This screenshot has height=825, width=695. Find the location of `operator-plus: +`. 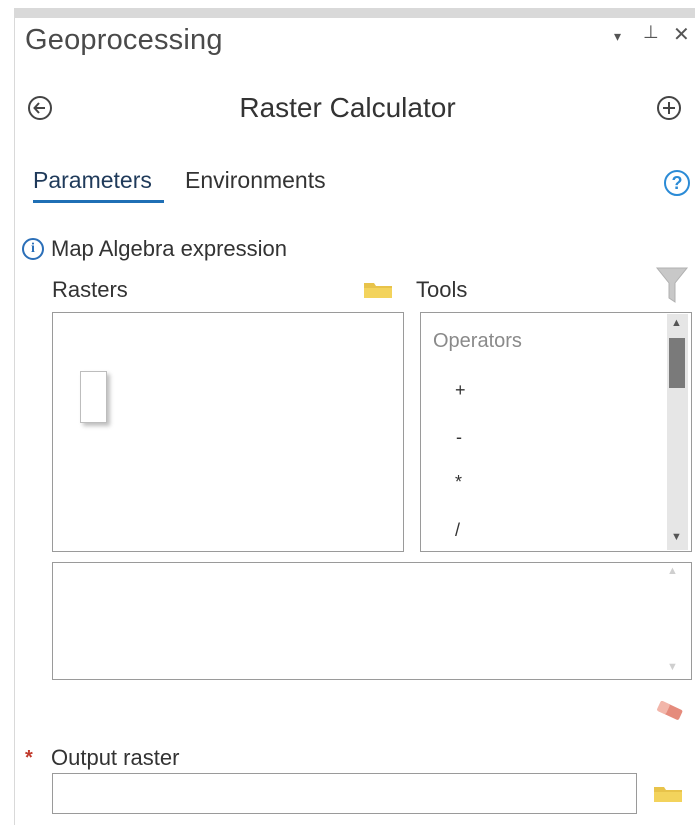

operator-plus: + is located at coordinates (460, 390).